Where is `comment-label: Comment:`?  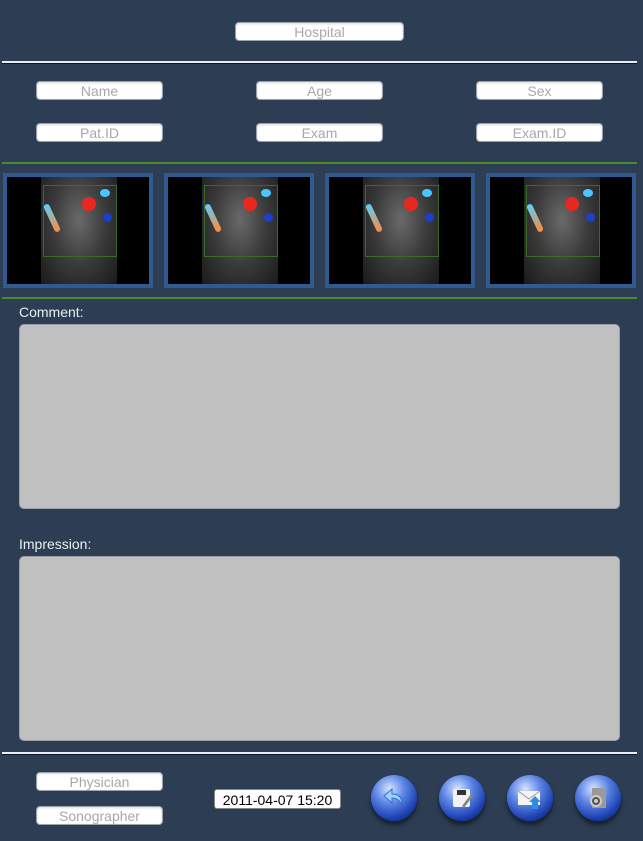 comment-label: Comment: is located at coordinates (51, 312).